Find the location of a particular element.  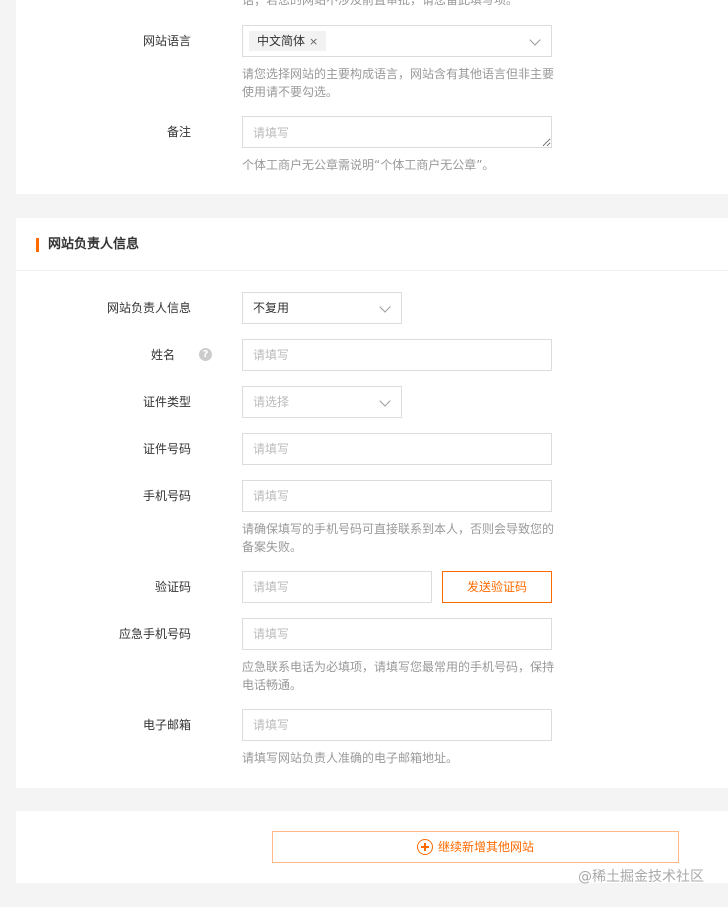

id-number-label: 证件号码 is located at coordinates (166, 449).